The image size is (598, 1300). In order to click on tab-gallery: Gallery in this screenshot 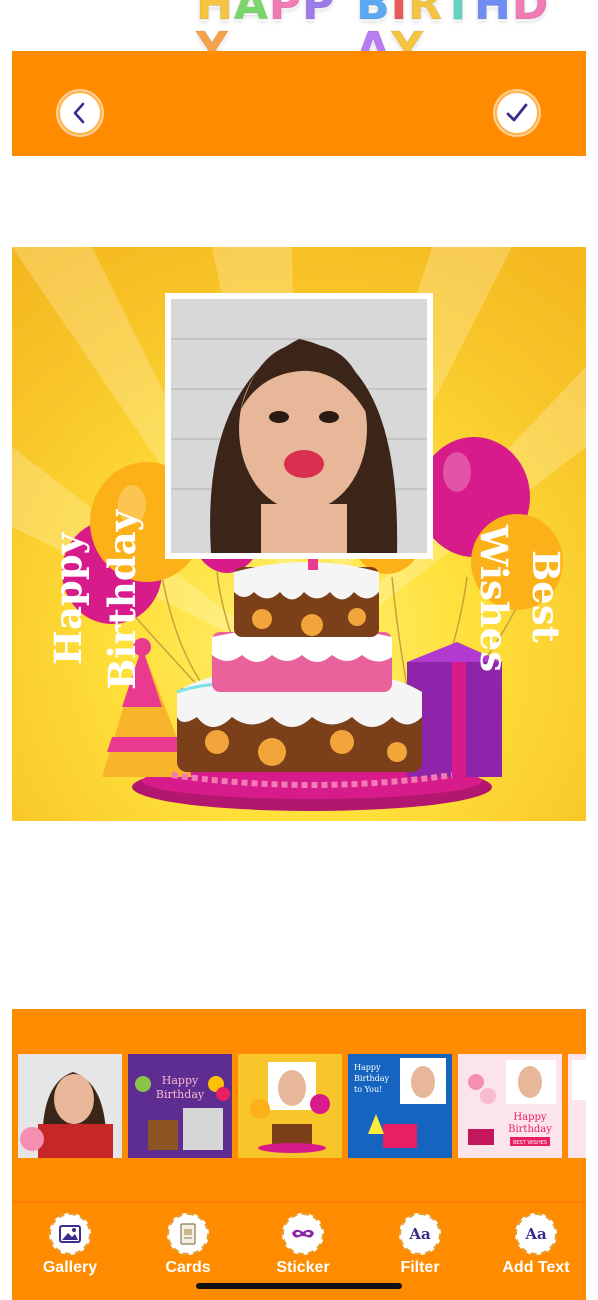, I will do `click(70, 1245)`.